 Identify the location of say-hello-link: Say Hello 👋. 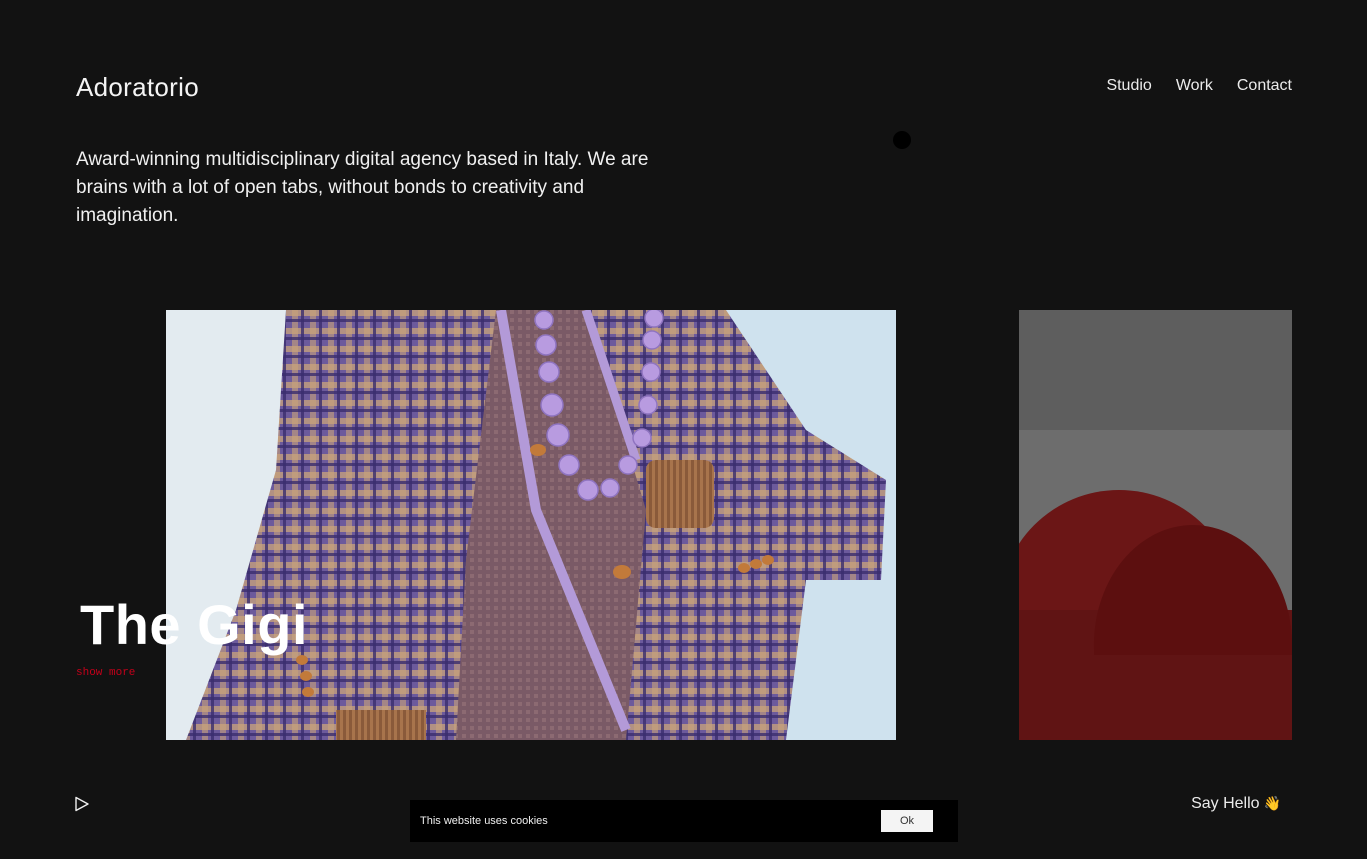
(1236, 804).